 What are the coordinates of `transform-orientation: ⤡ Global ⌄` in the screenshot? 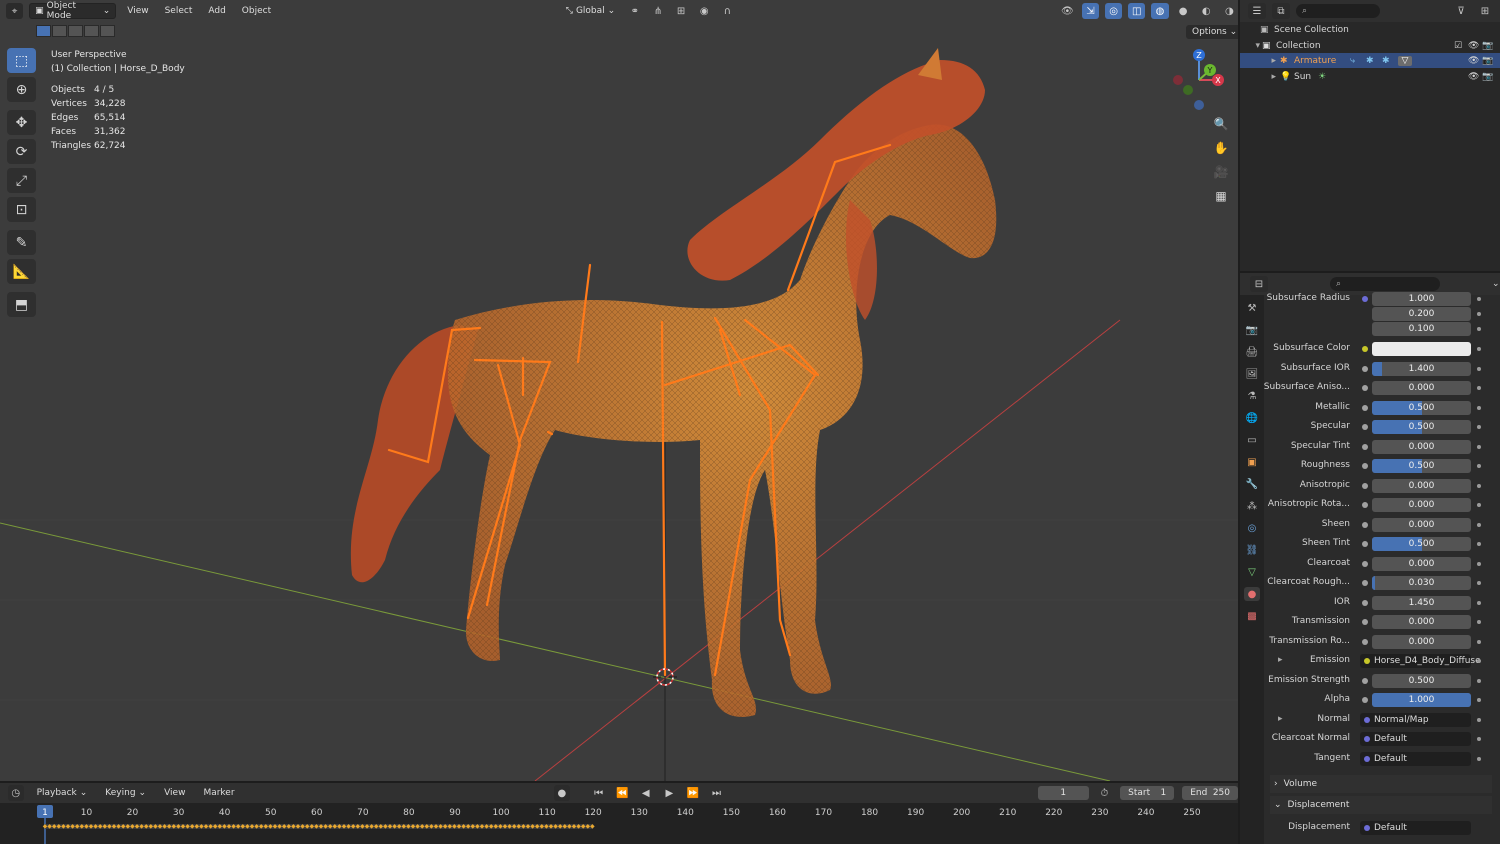 It's located at (590, 11).